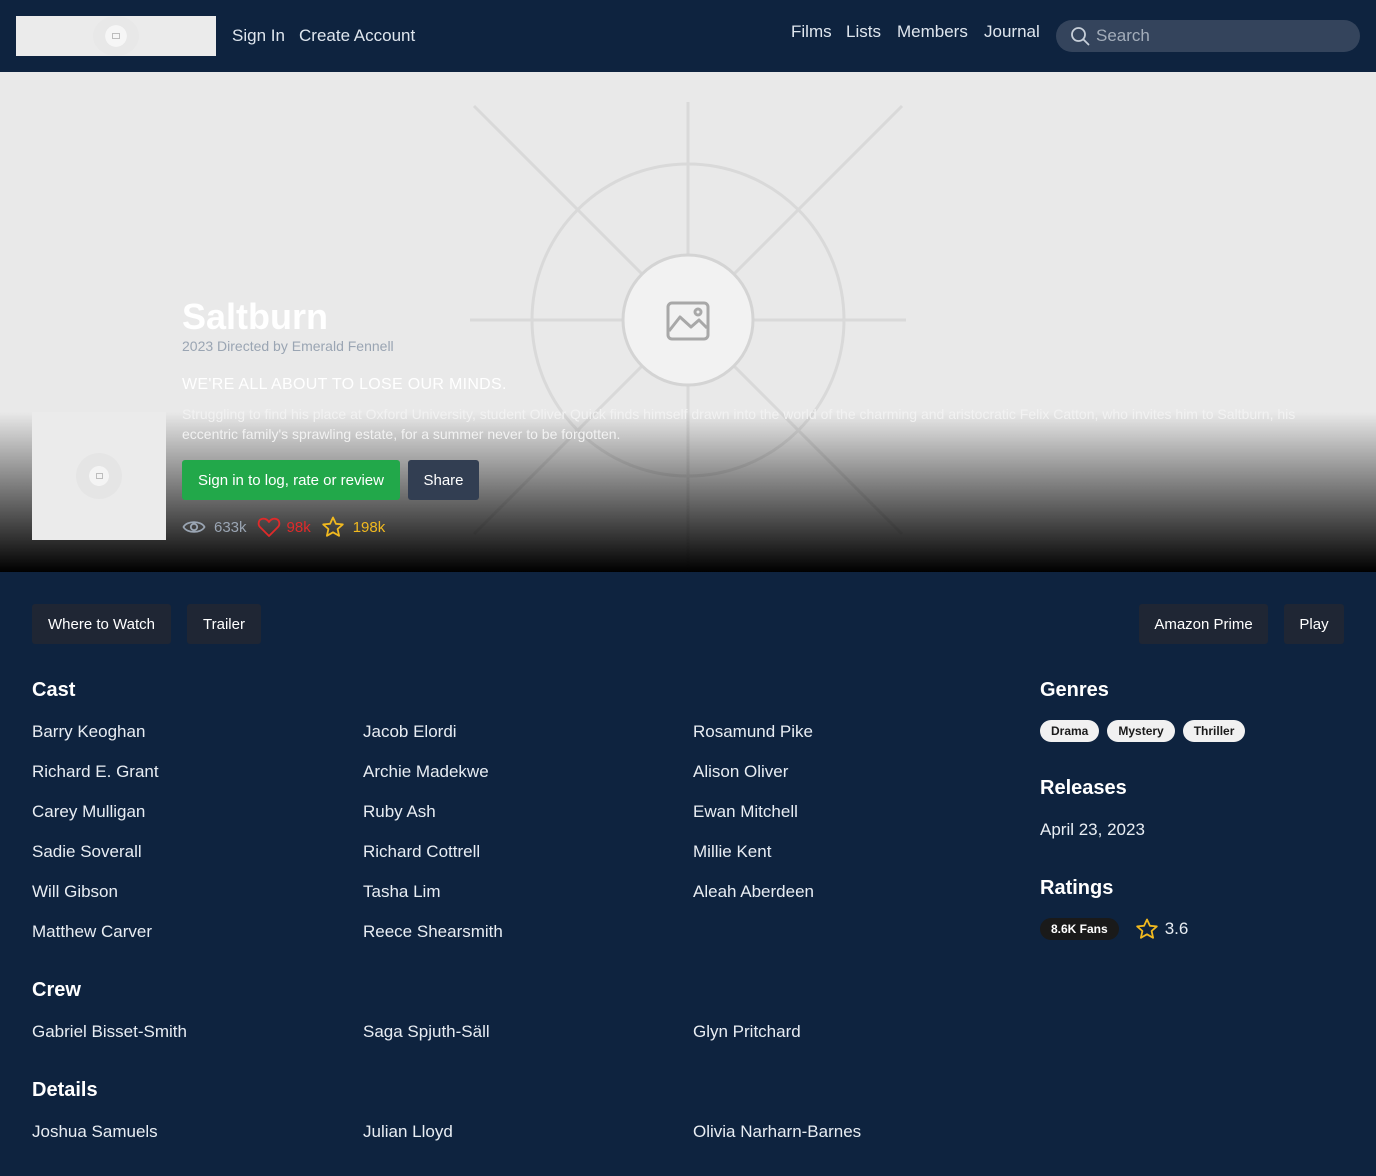 Image resolution: width=1376 pixels, height=1176 pixels. I want to click on cast-member: Aleah Aberdeen, so click(753, 892).